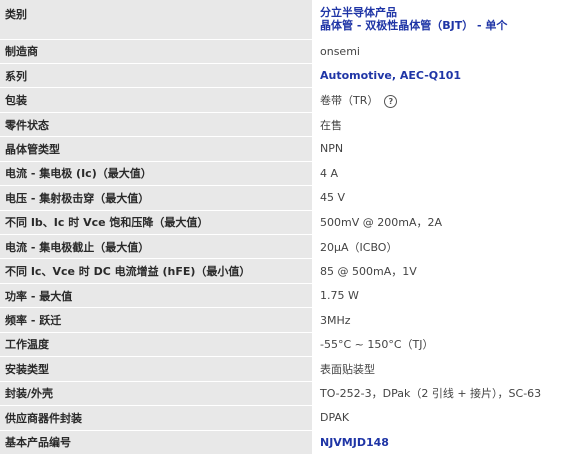 This screenshot has width=562, height=455. I want to click on attr-row-packaging: 包装 卷带（TR）?, so click(281, 100).